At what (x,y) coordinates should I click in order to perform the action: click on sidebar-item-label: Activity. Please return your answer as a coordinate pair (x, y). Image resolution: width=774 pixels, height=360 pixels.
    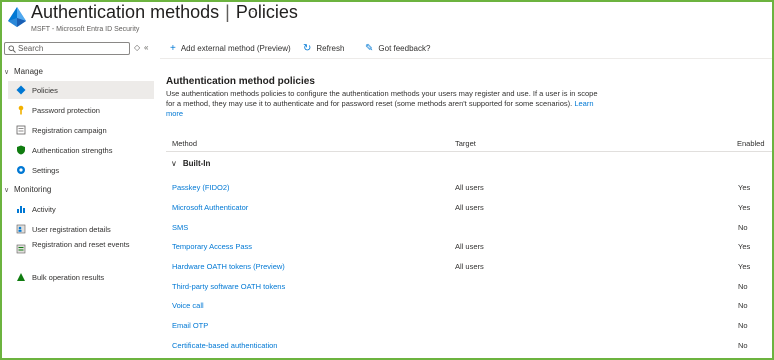
    Looking at the image, I should click on (44, 209).